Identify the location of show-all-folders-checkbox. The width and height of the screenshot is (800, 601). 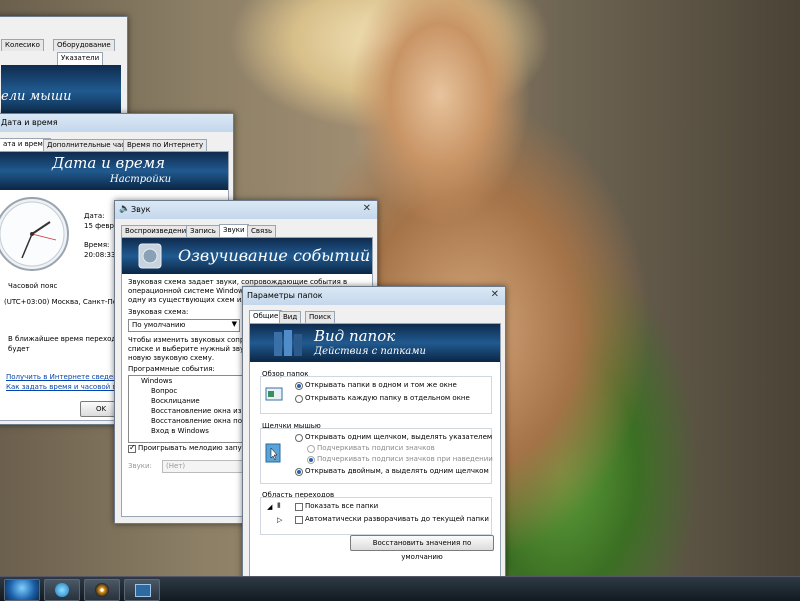
(299, 507).